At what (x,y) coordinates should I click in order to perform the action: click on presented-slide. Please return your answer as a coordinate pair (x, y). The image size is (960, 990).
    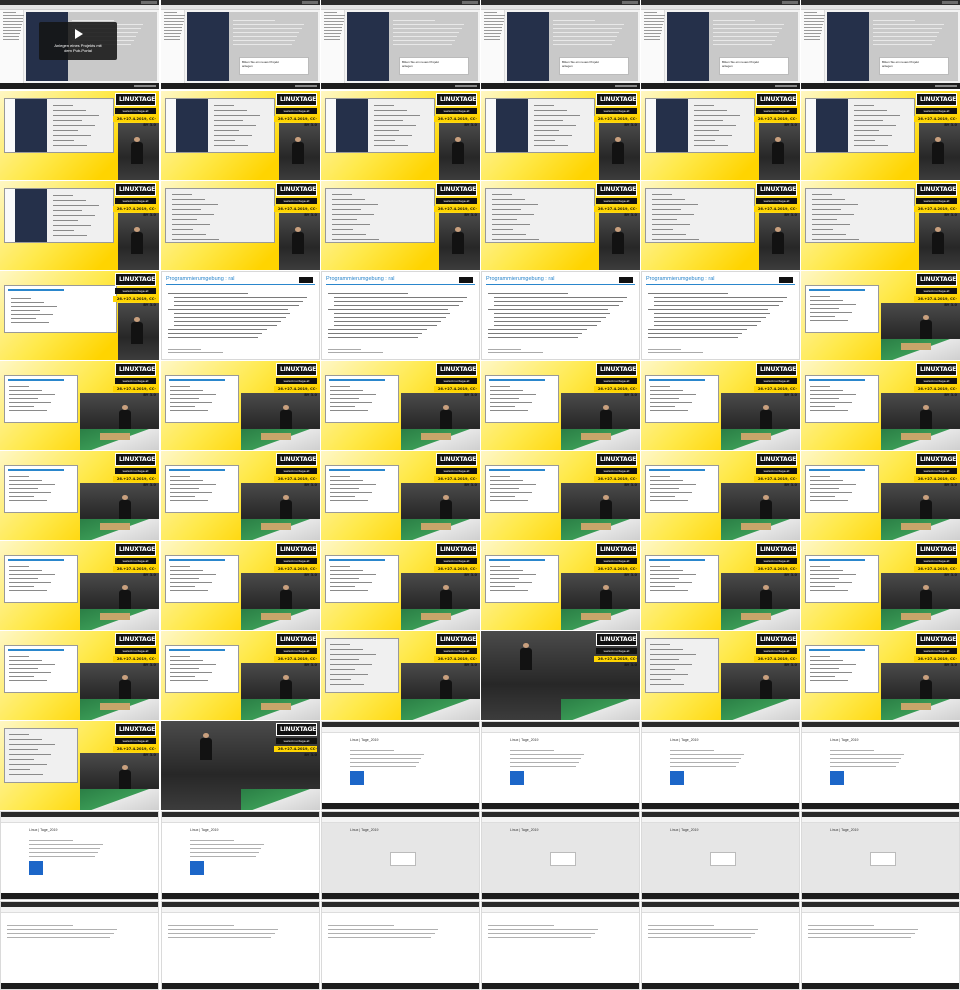
    Looking at the image, I should click on (842, 579).